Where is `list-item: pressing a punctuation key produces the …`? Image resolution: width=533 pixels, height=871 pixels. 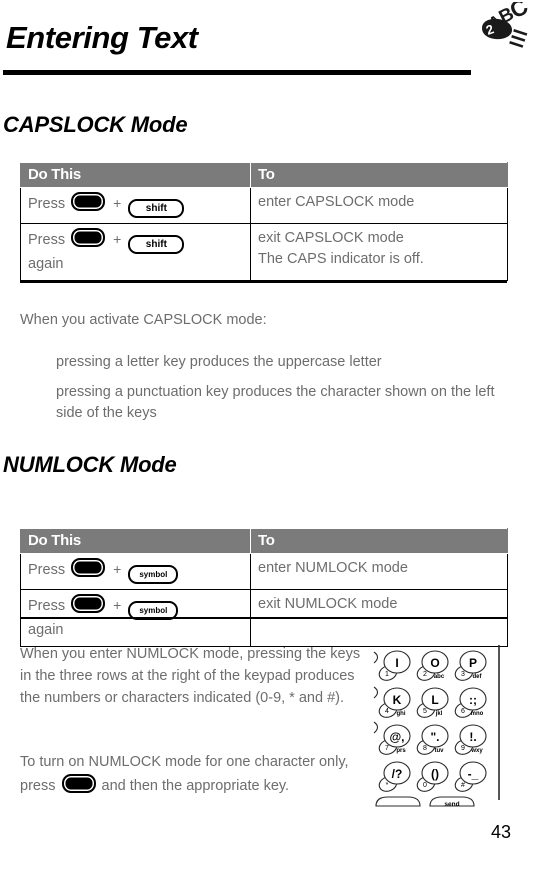
list-item: pressing a punctuation key produces the … is located at coordinates (275, 403).